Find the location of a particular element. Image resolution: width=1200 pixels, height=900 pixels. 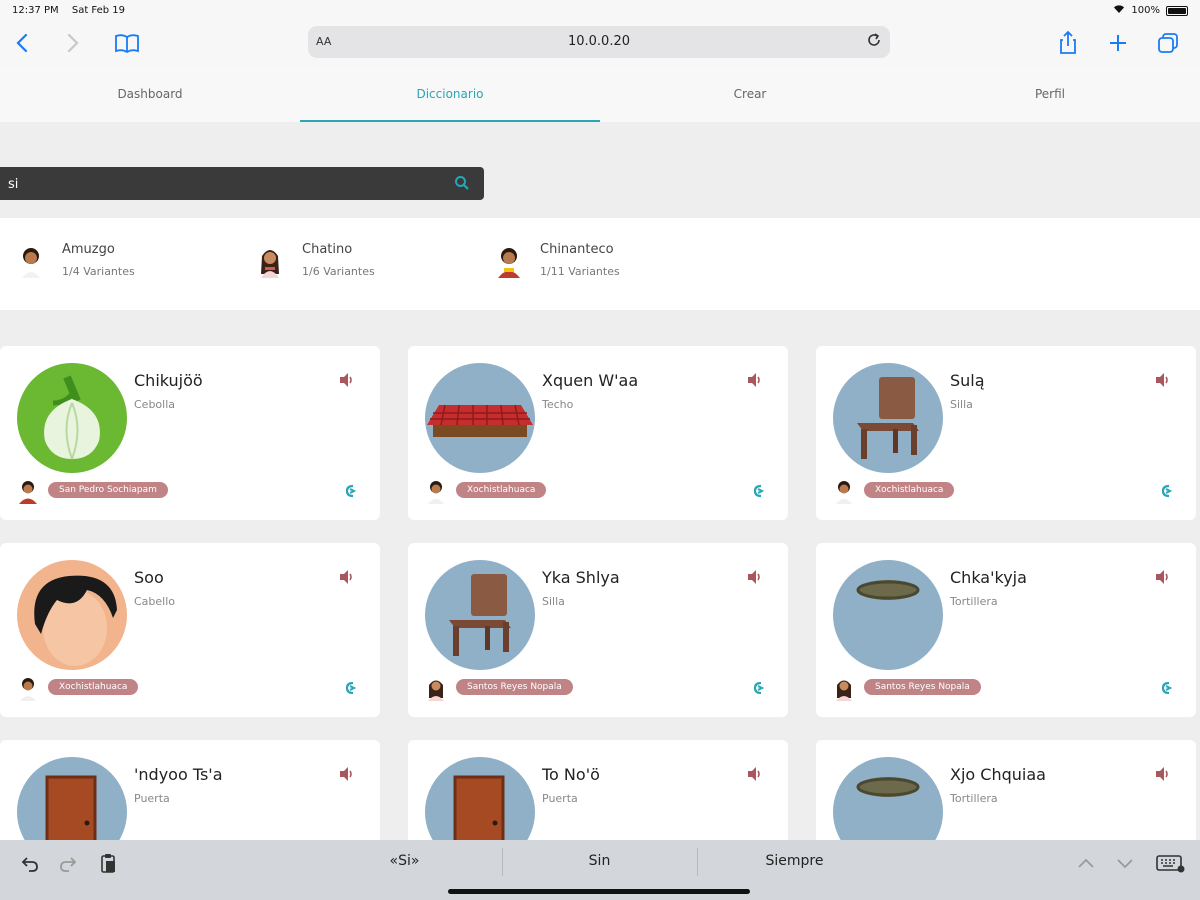

word-translation: Cabello is located at coordinates (155, 601).